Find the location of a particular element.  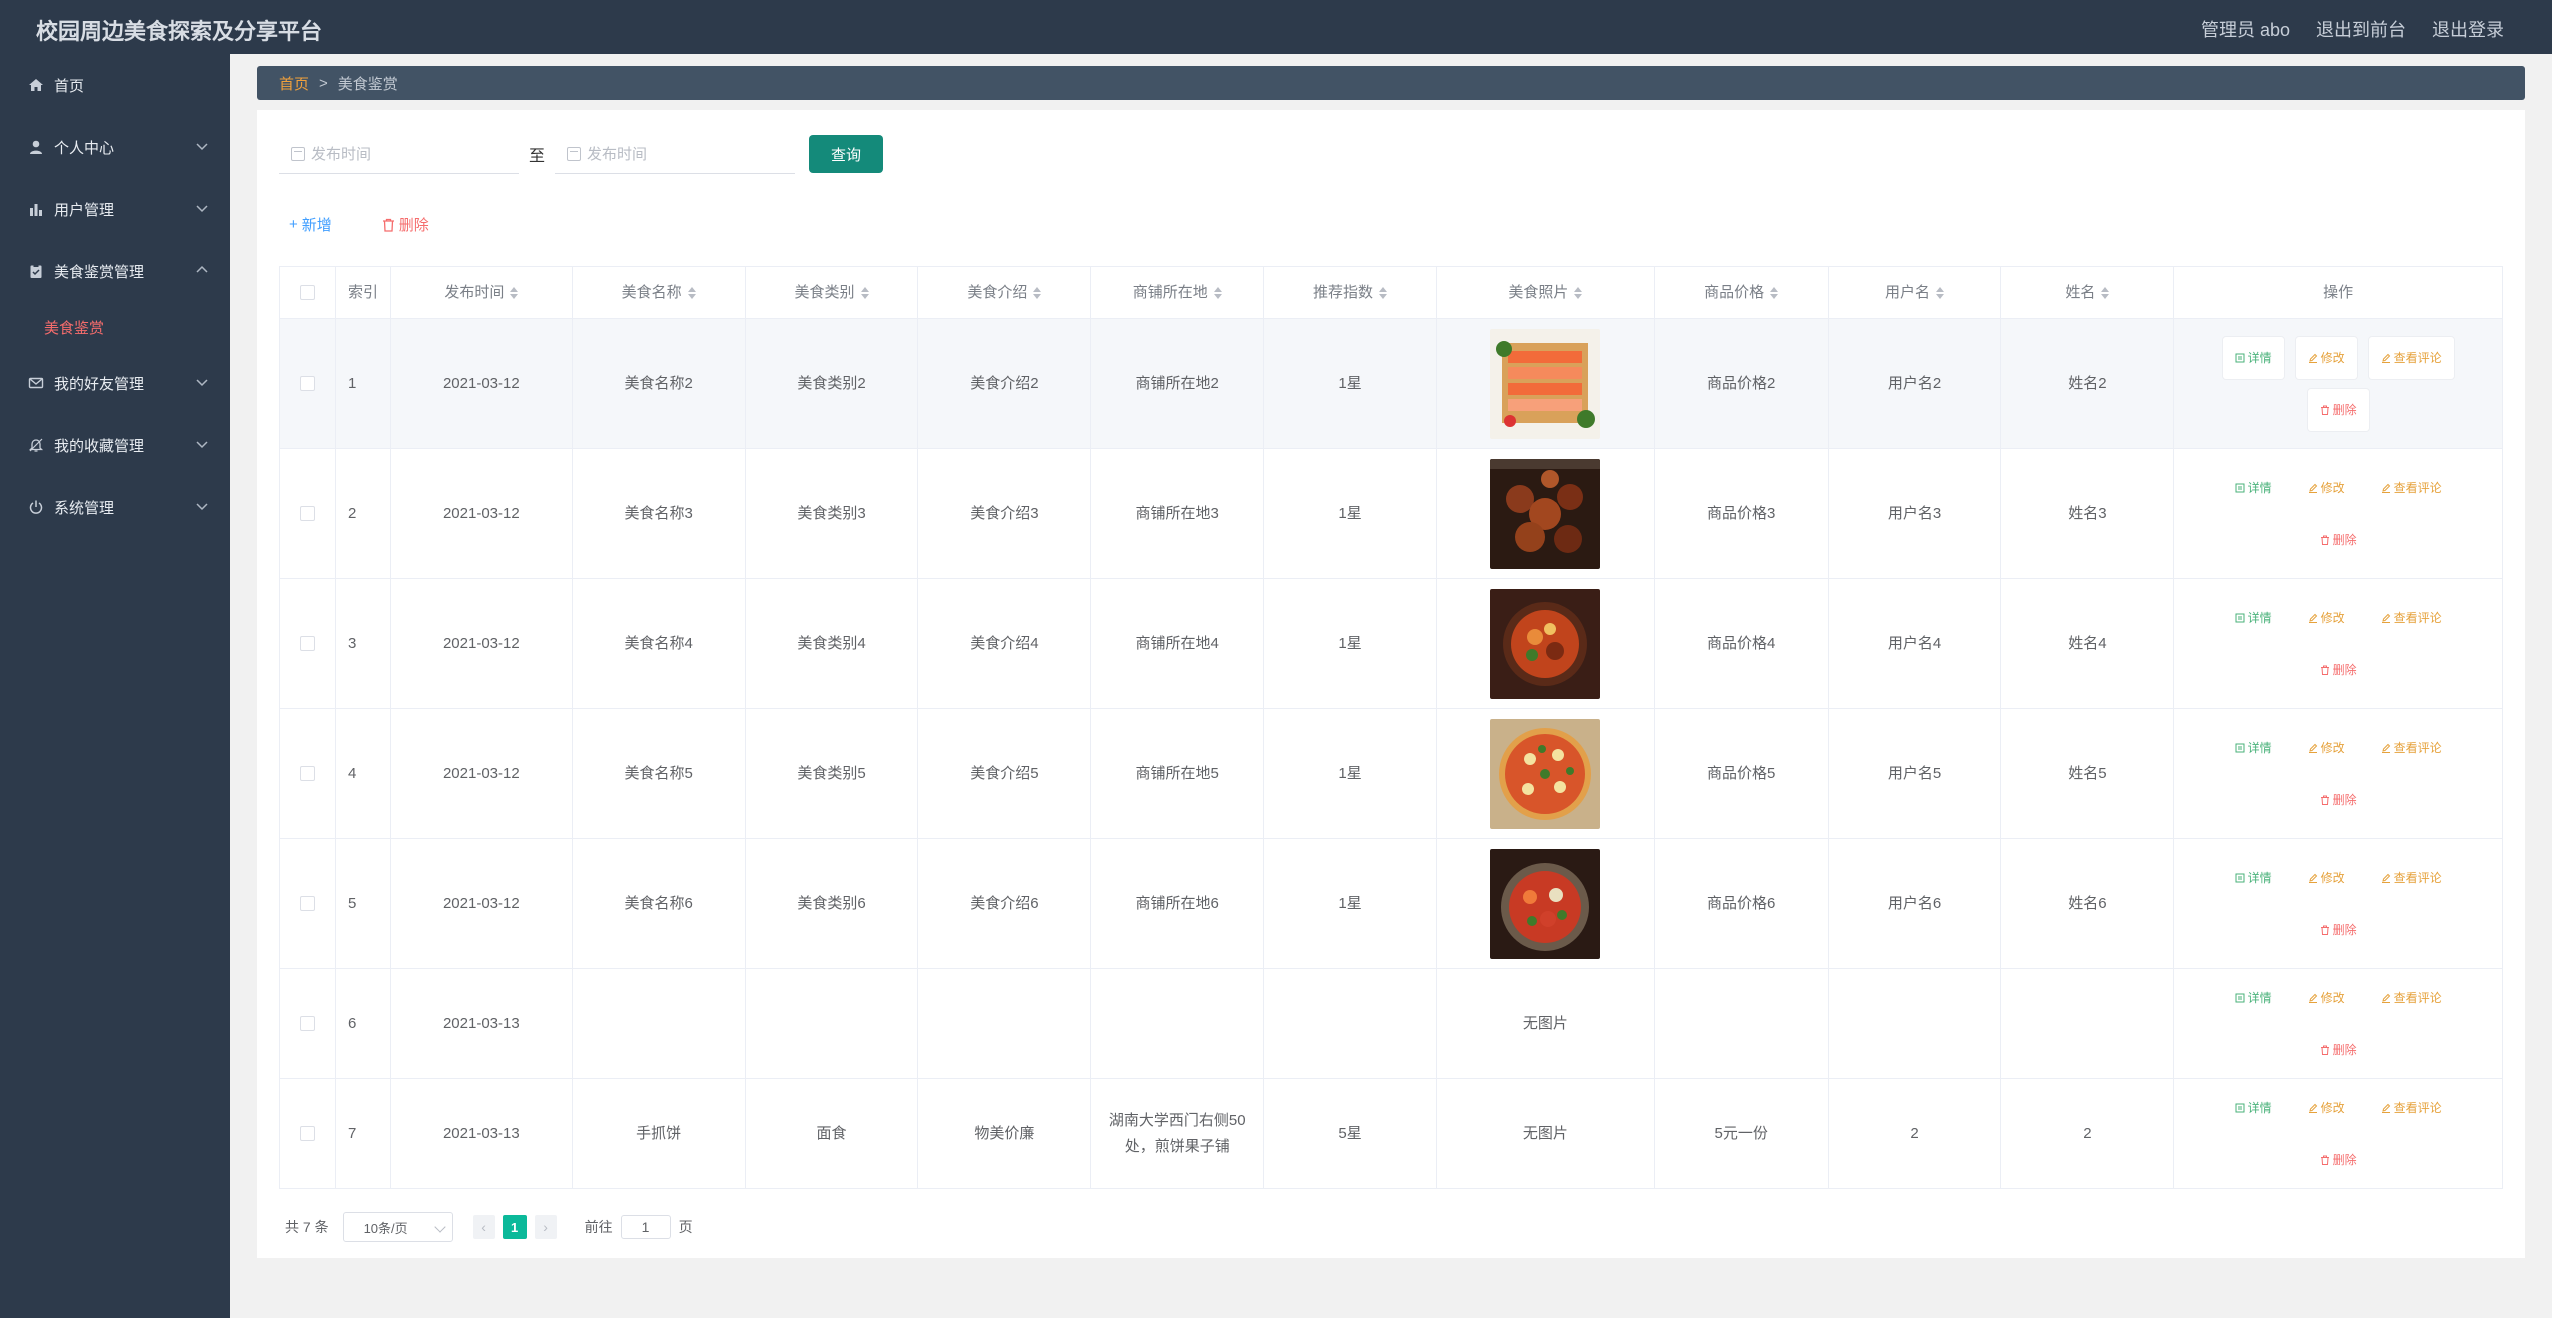

select-all-checkbox is located at coordinates (307, 292).